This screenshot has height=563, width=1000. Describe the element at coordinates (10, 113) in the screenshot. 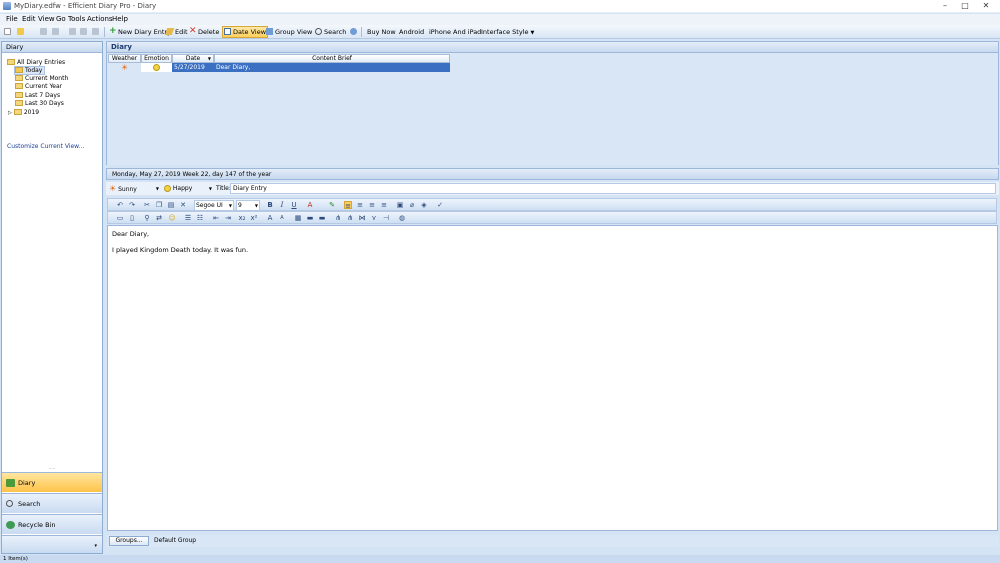

I see `expand-arrow-icon: ▷` at that location.